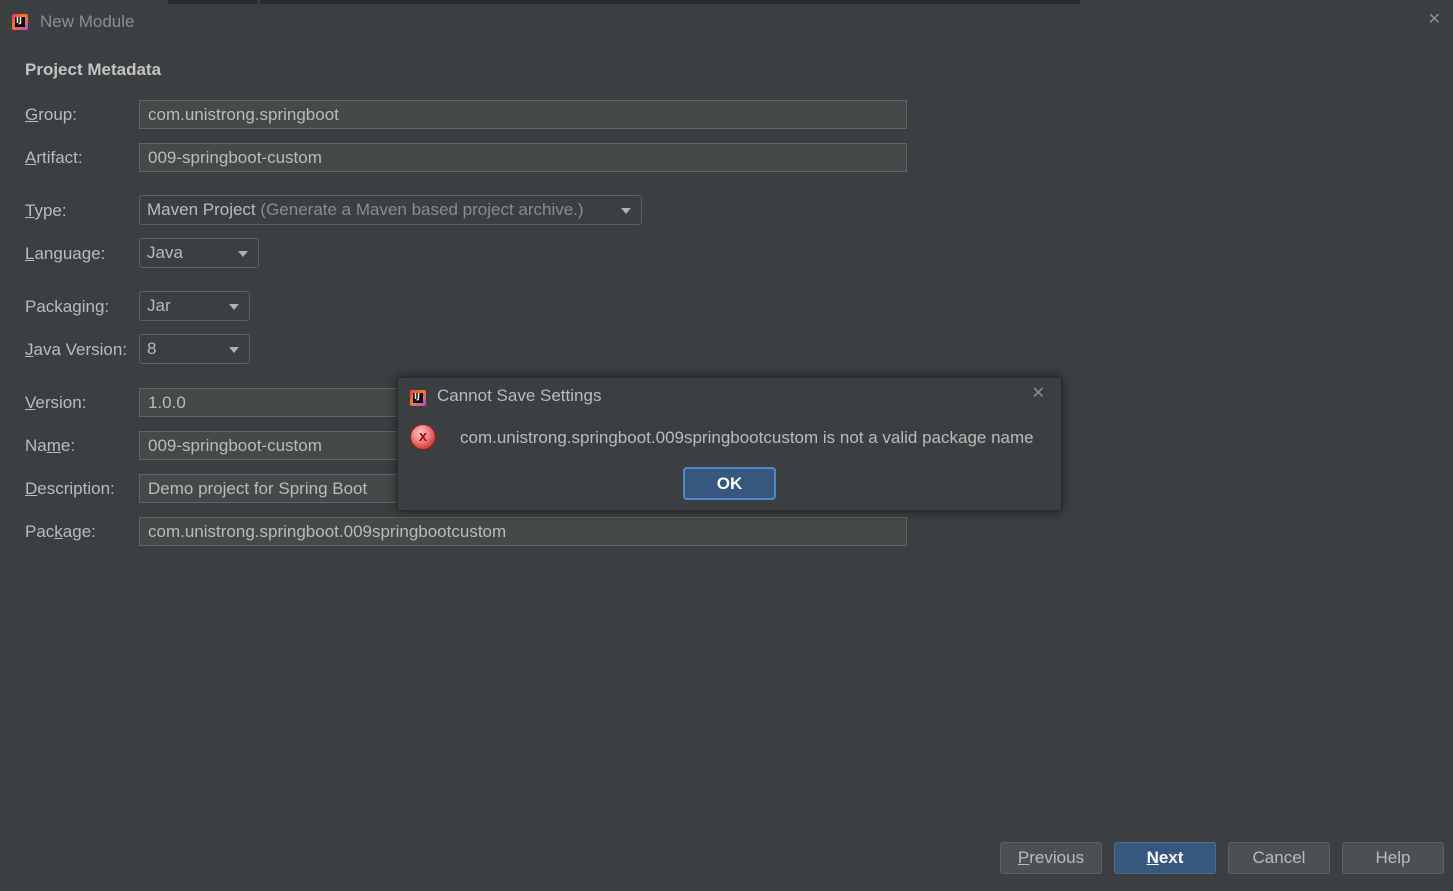 The image size is (1453, 891). What do you see at coordinates (65, 253) in the screenshot?
I see `language-label: Language:` at bounding box center [65, 253].